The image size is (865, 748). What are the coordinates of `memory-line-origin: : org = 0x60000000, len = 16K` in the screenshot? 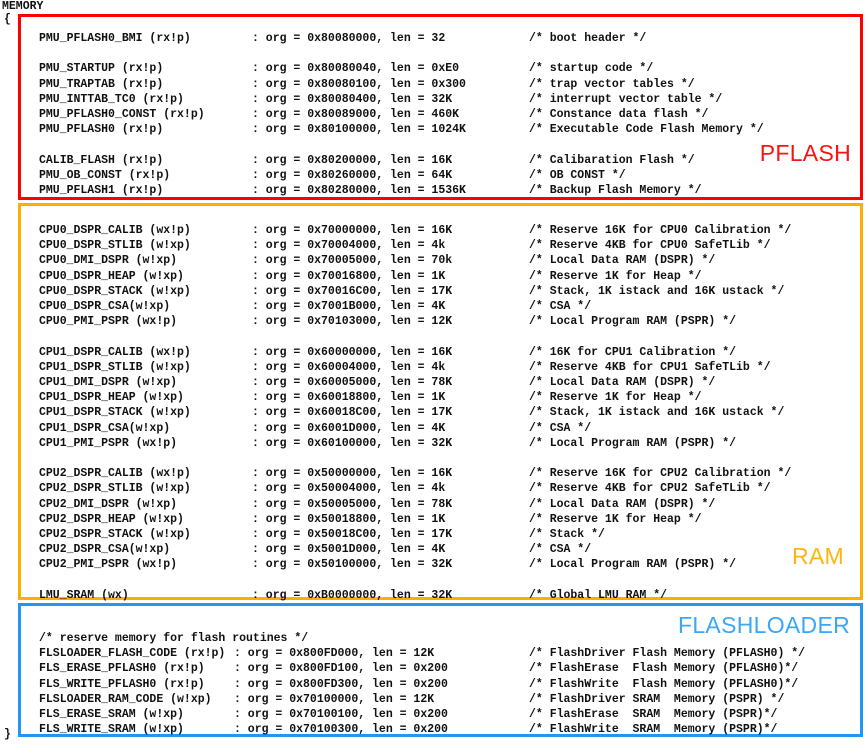 It's located at (352, 352).